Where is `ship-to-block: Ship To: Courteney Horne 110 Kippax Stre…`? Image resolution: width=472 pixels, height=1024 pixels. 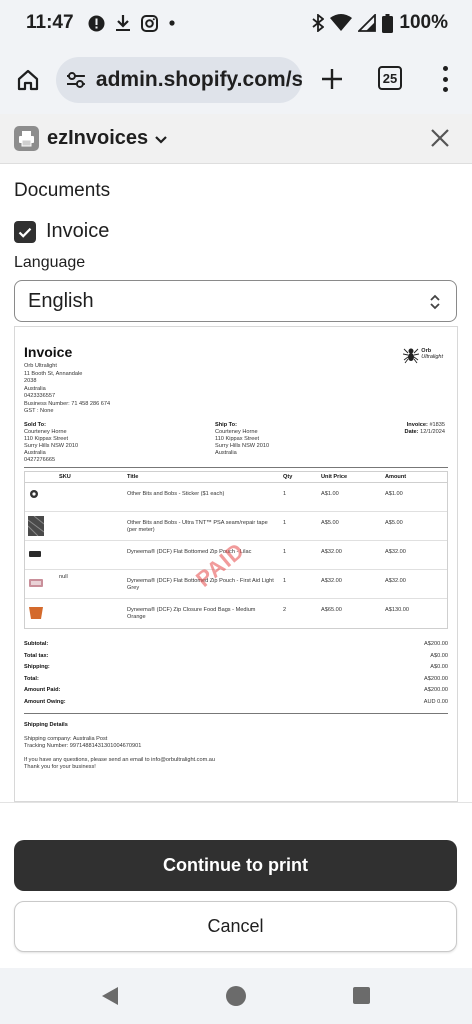
ship-to-block: Ship To: Courteney Horne 110 Kippax Stre… is located at coordinates (242, 439).